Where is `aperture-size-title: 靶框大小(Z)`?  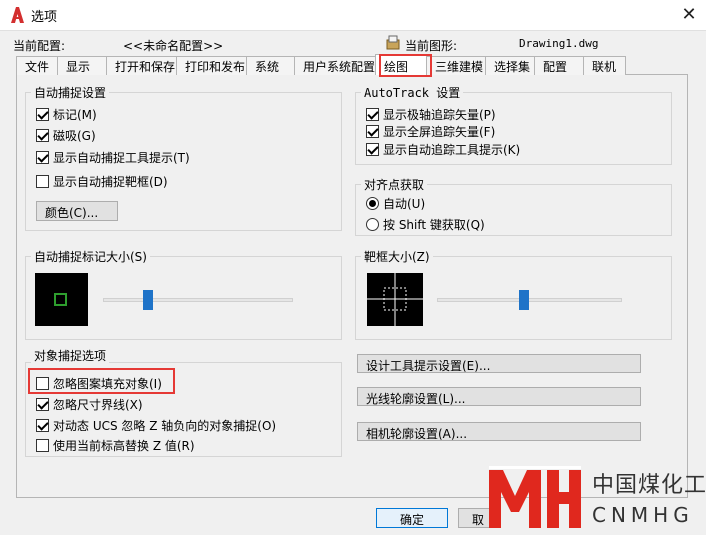 aperture-size-title: 靶框大小(Z) is located at coordinates (397, 256).